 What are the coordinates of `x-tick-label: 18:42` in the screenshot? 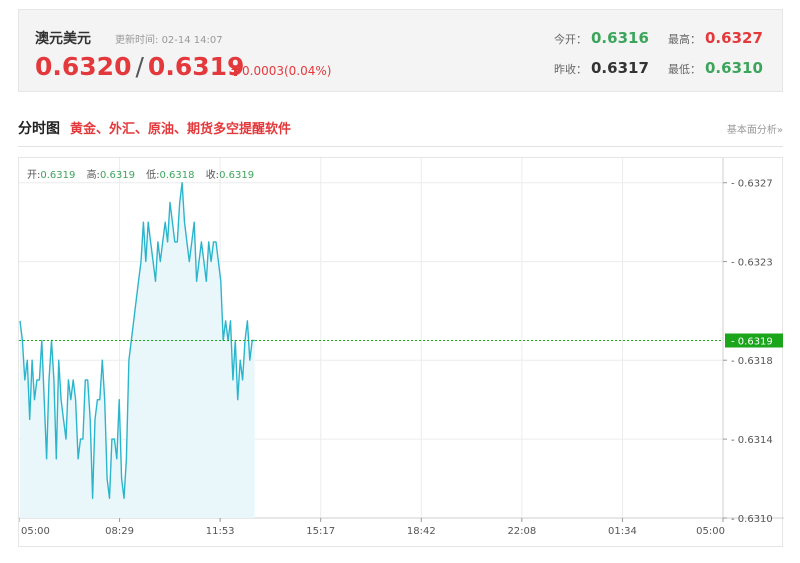 It's located at (421, 531).